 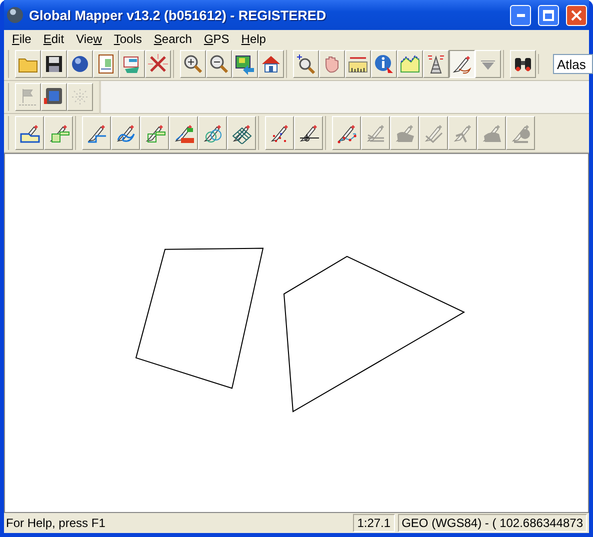 I want to click on menu-item: File, so click(x=22, y=39).